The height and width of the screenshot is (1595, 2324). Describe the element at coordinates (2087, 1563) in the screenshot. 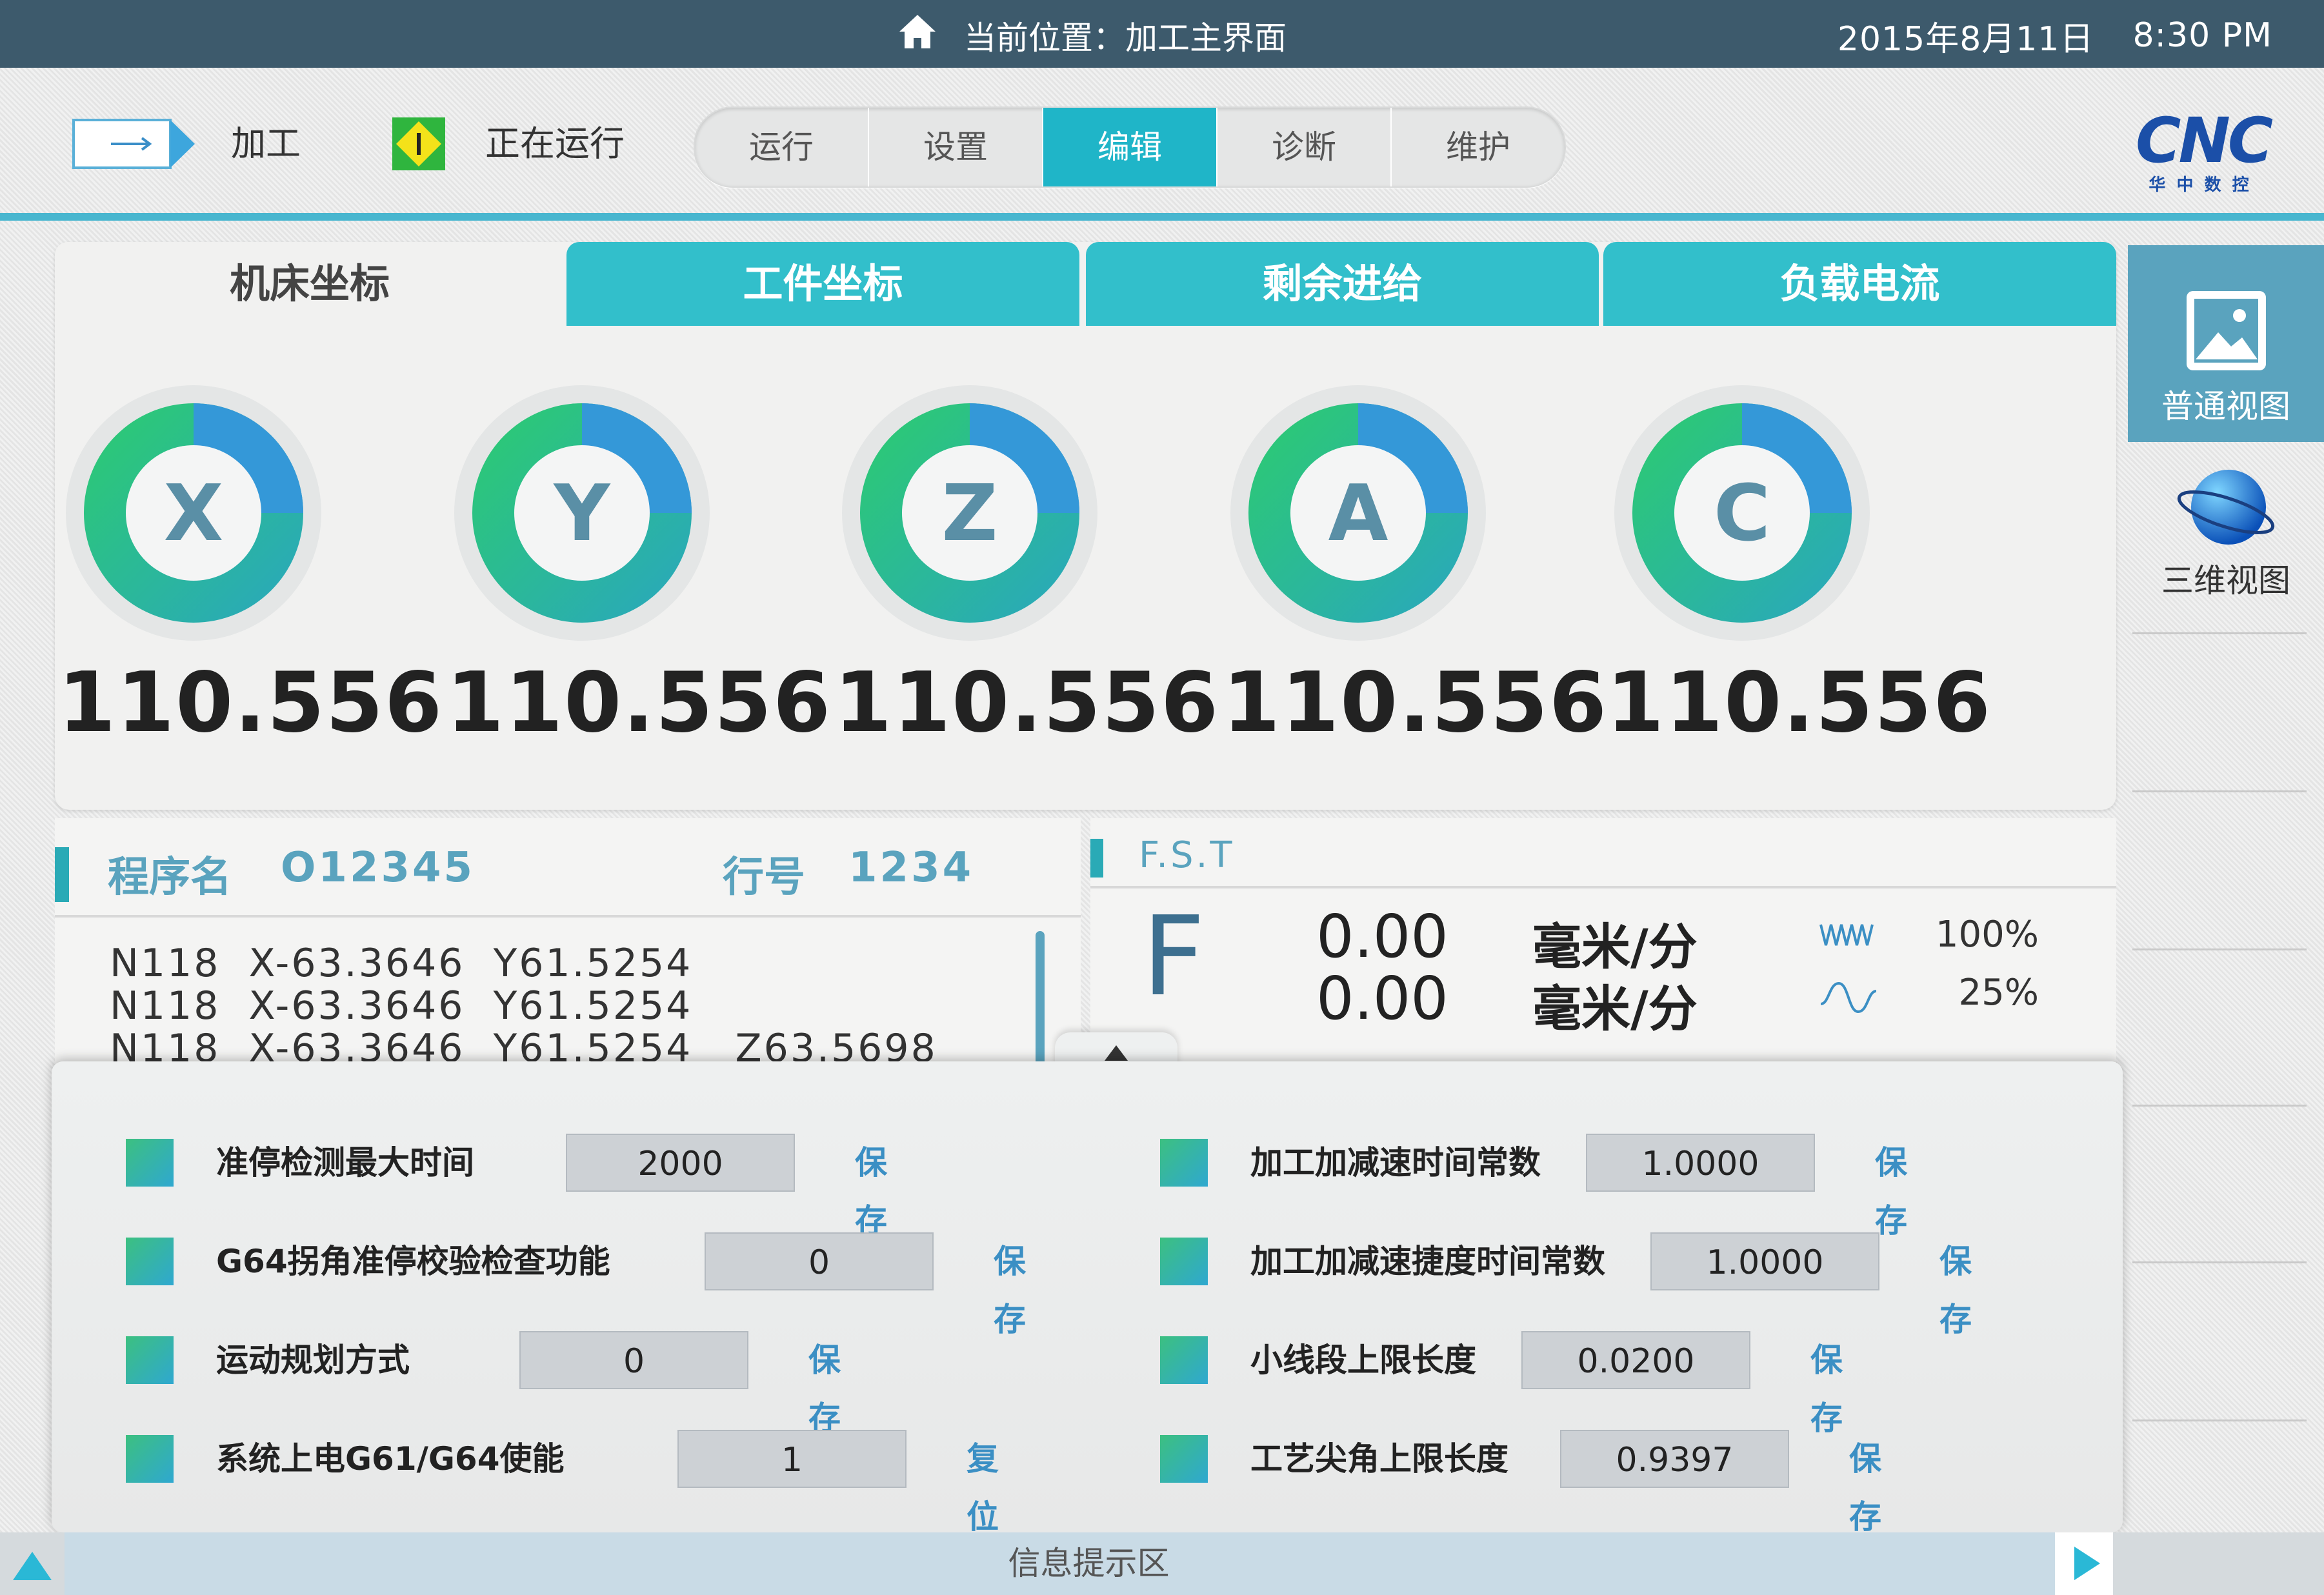

I see `play-icon` at that location.